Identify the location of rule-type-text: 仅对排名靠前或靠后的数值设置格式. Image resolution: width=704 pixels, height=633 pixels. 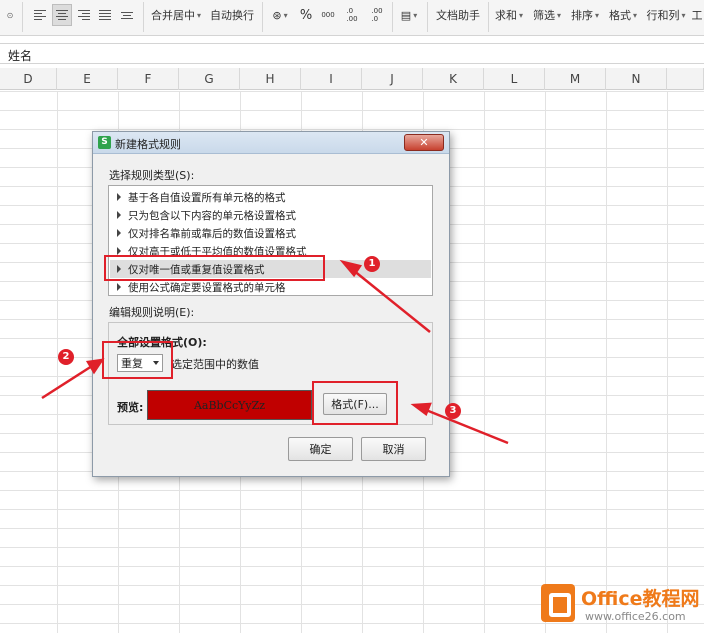
(212, 233).